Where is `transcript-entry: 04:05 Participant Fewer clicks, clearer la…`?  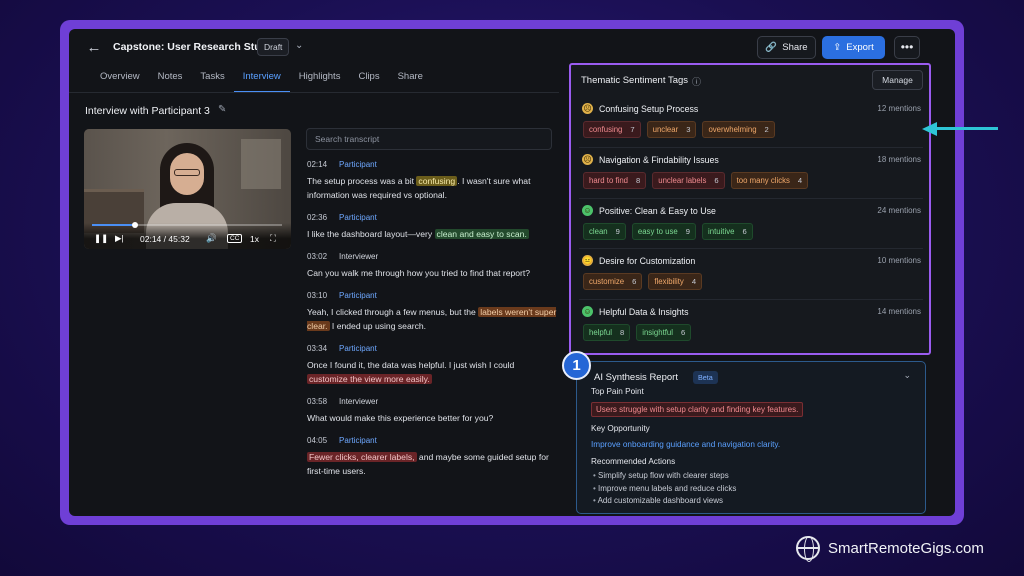
transcript-entry: 04:05 Participant Fewer clicks, clearer la… is located at coordinates (432, 457).